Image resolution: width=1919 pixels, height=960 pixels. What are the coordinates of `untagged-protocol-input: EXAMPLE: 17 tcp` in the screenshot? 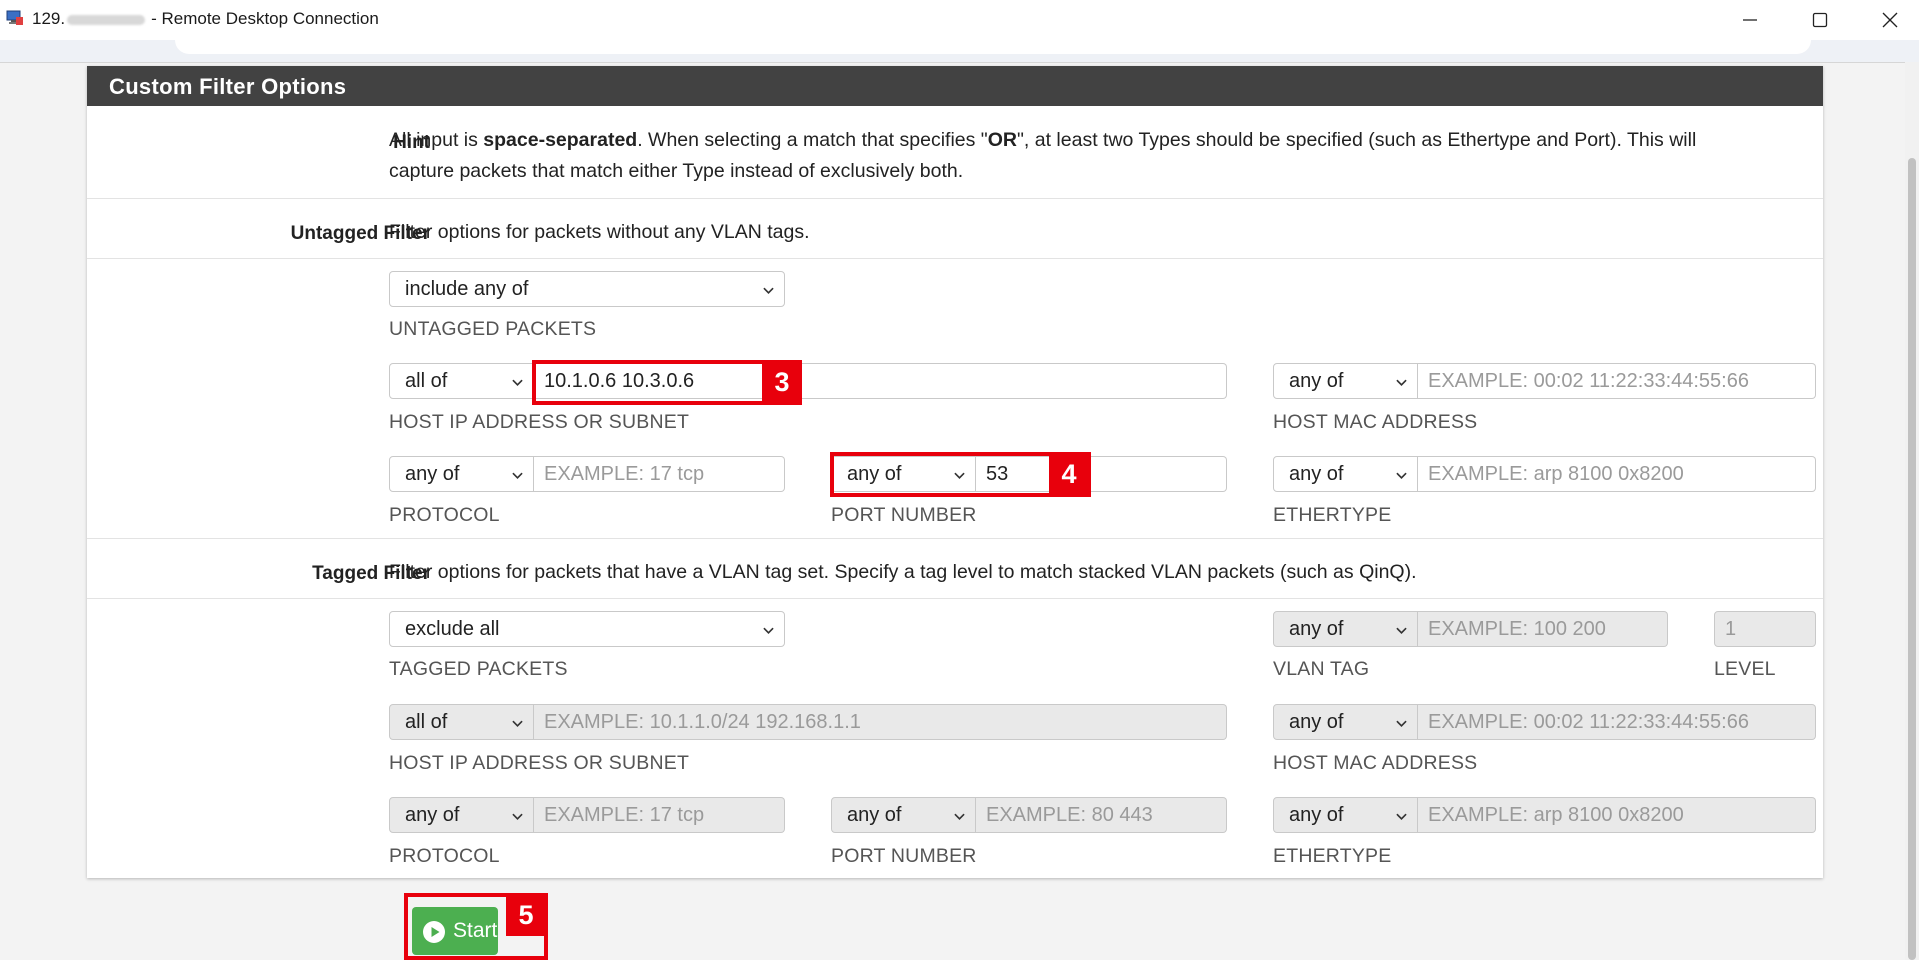 It's located at (659, 474).